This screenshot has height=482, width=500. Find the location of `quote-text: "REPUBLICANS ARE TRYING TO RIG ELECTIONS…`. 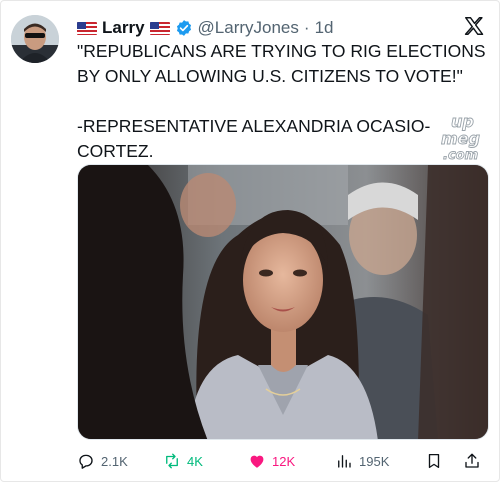

quote-text: "REPUBLICANS ARE TRYING TO RIG ELECTIONS… is located at coordinates (281, 63).